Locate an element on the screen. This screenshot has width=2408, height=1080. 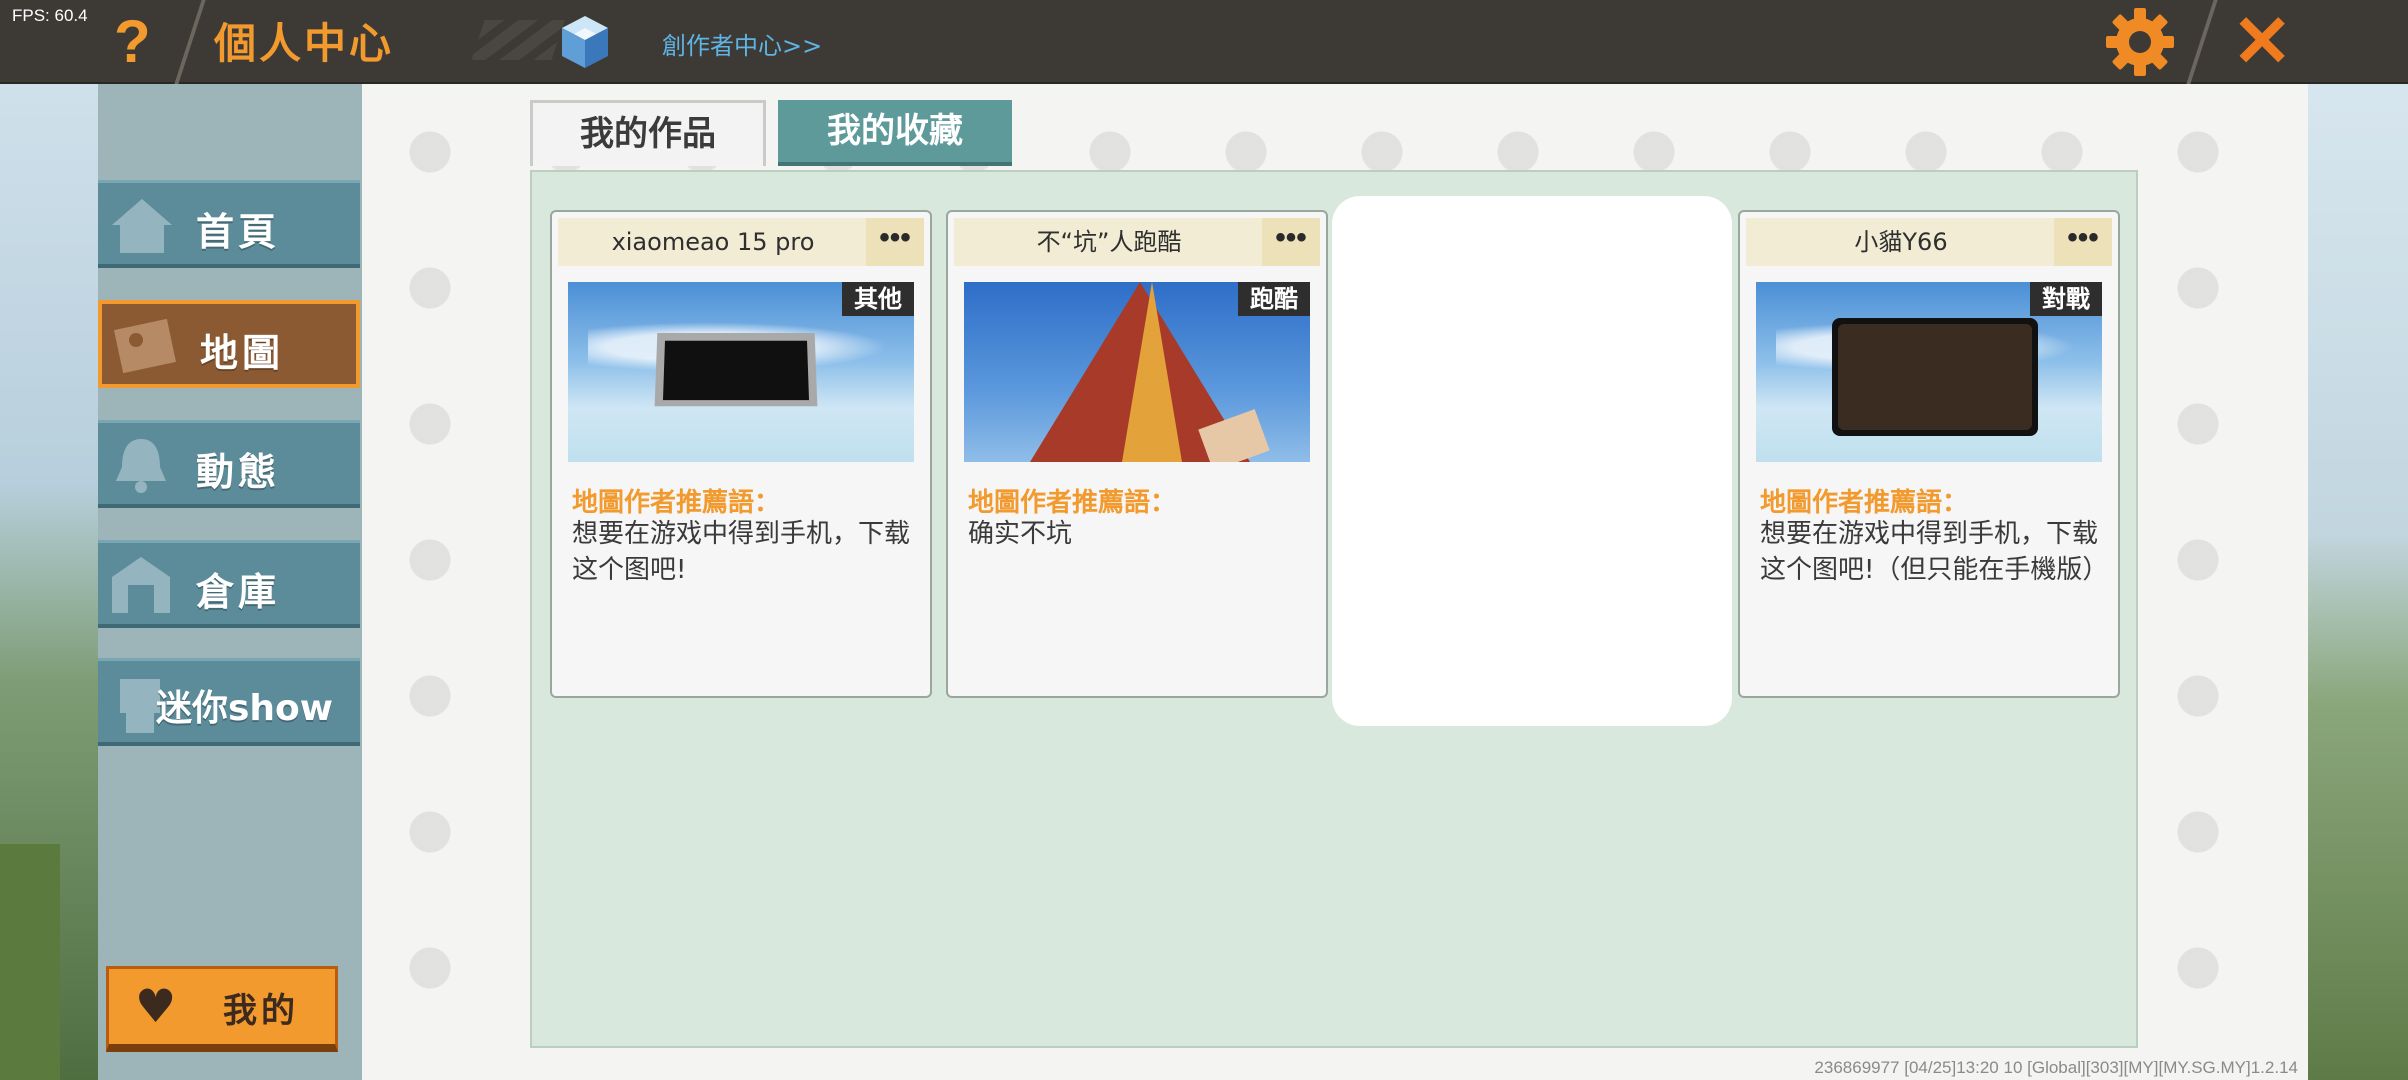
close-icon: ✕ is located at coordinates (2262, 42).